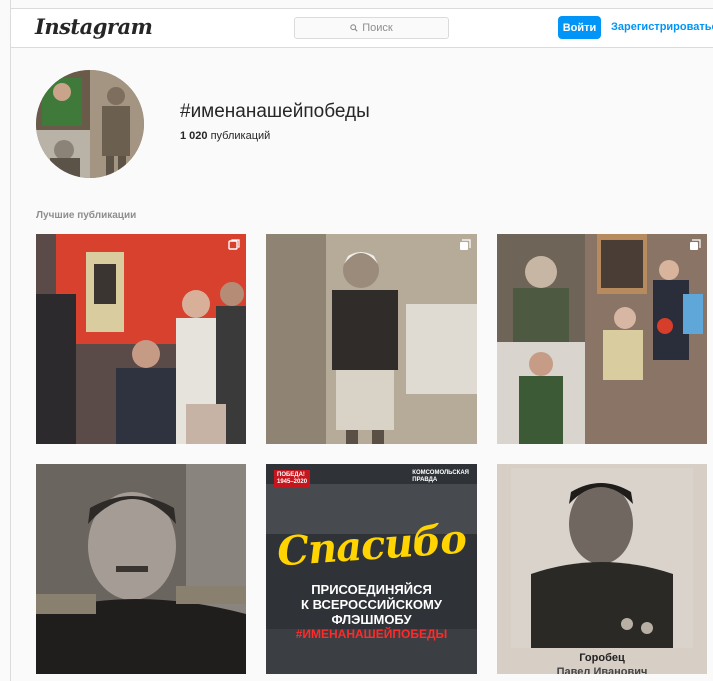 The width and height of the screenshot is (713, 681). Describe the element at coordinates (354, 28) in the screenshot. I see `search-icon` at that location.